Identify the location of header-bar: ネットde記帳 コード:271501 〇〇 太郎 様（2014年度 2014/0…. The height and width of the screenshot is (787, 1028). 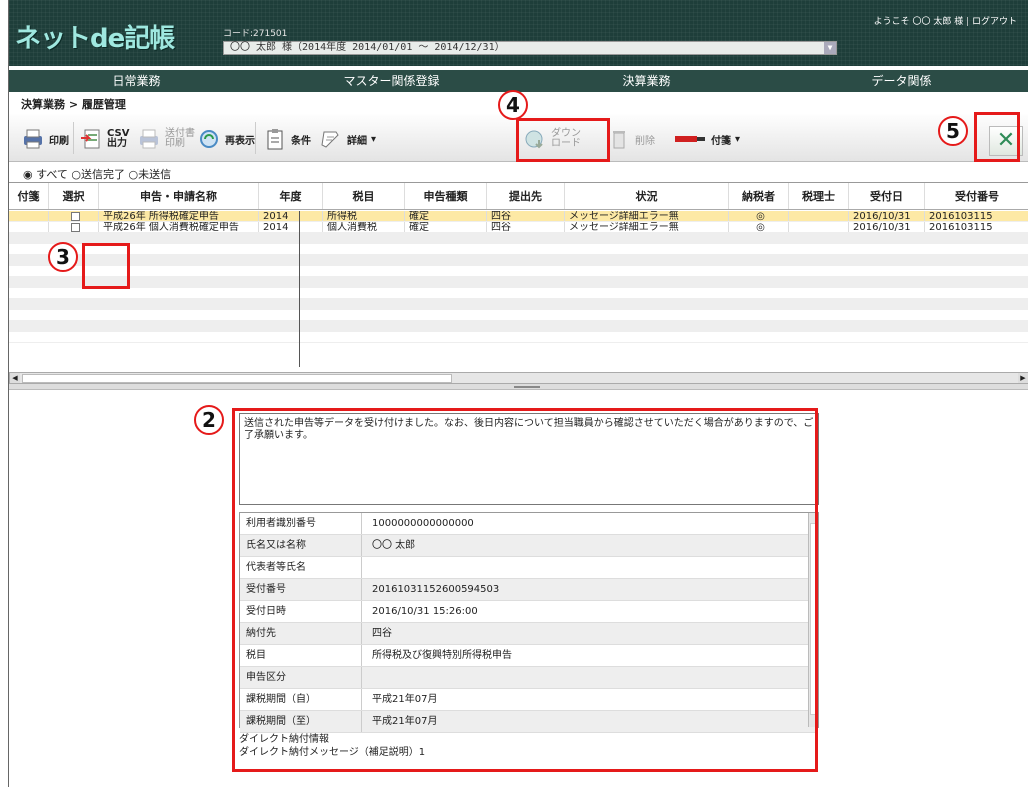
(518, 33).